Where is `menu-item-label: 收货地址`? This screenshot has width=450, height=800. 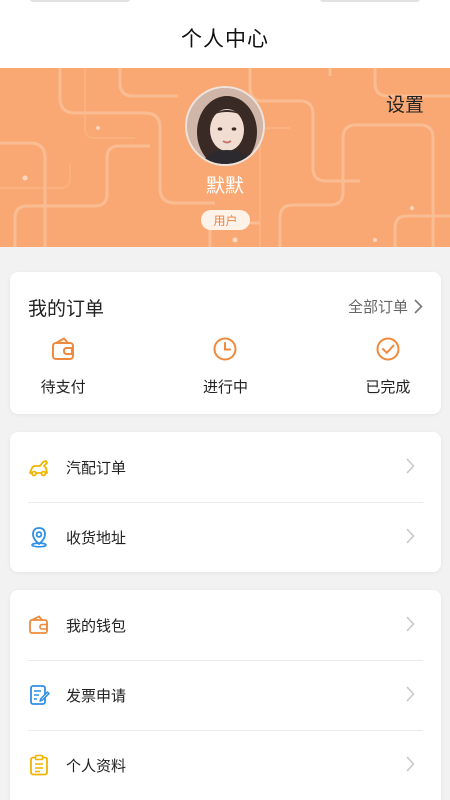 menu-item-label: 收货地址 is located at coordinates (96, 537).